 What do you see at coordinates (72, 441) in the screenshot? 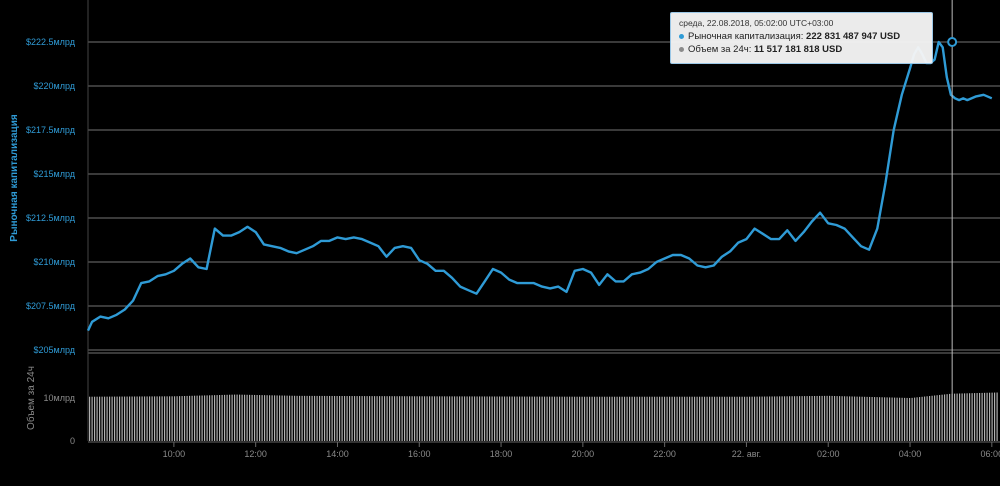
I see `volume-tick-label: 0` at bounding box center [72, 441].